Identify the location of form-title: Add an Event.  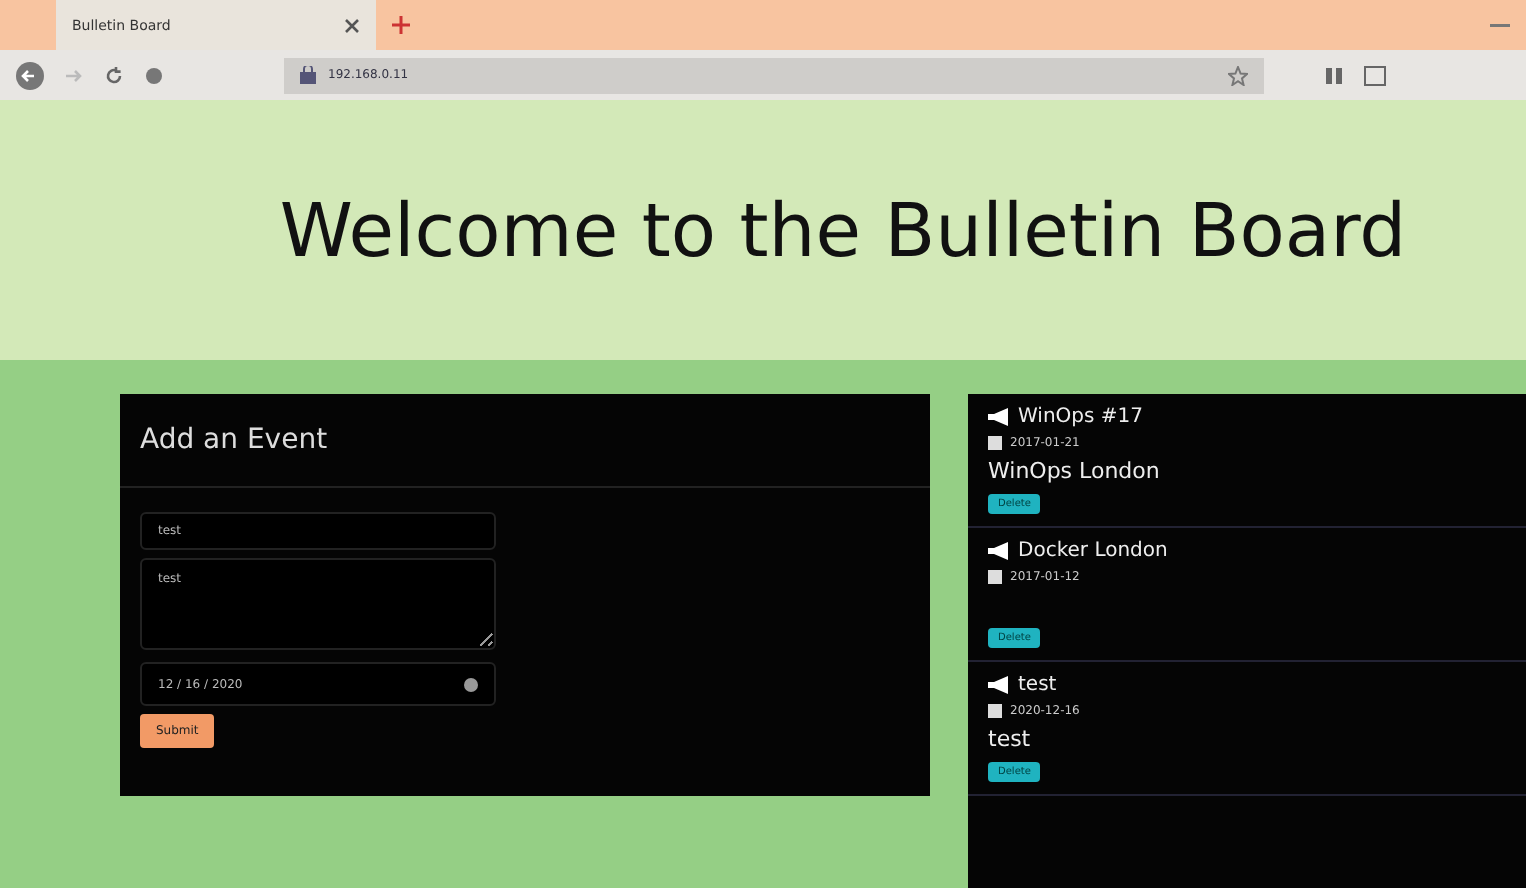
(234, 440).